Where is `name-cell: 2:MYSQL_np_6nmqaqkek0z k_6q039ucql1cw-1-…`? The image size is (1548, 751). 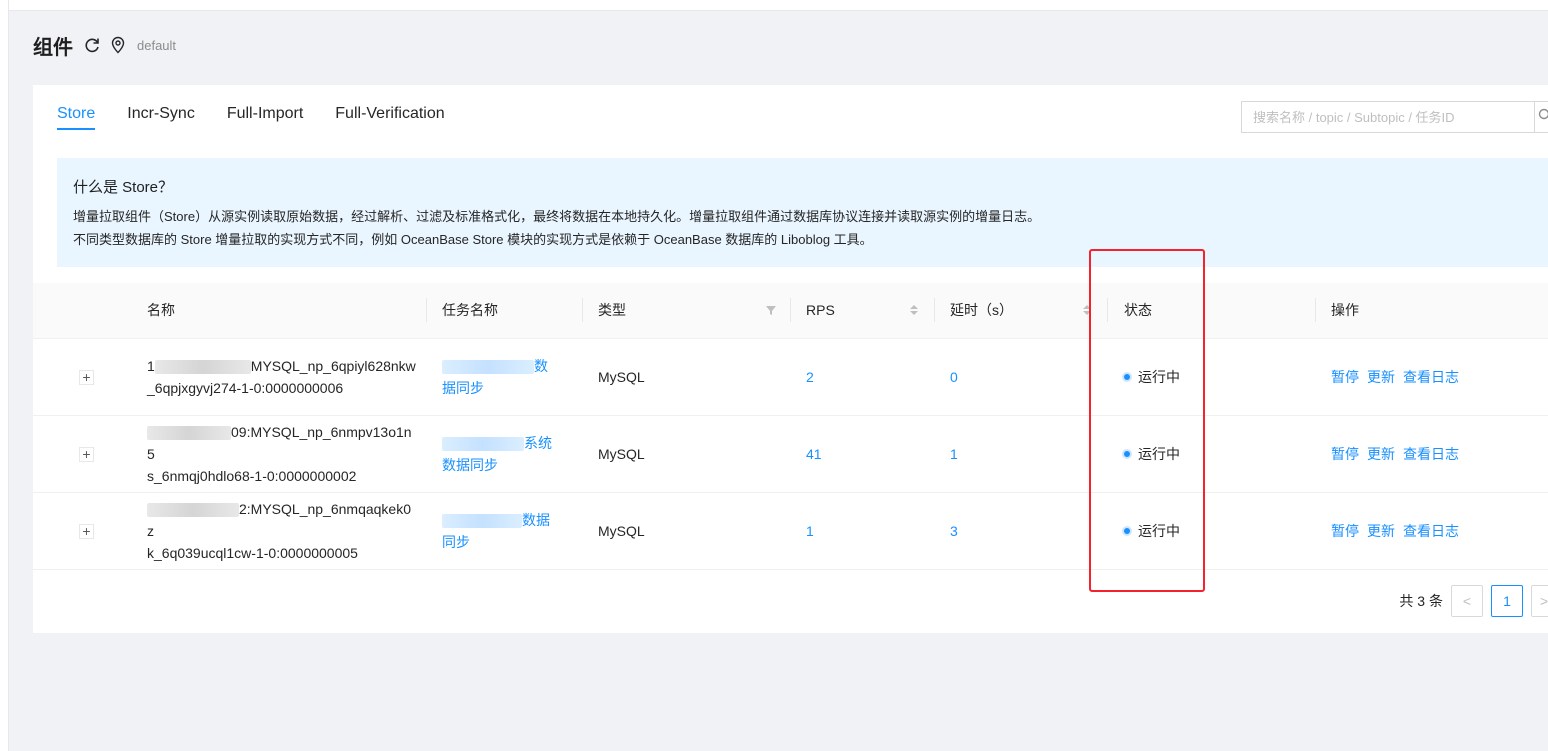
name-cell: 2:MYSQL_np_6nmqaqkek0z k_6q039ucql1cw-1-… is located at coordinates (282, 531).